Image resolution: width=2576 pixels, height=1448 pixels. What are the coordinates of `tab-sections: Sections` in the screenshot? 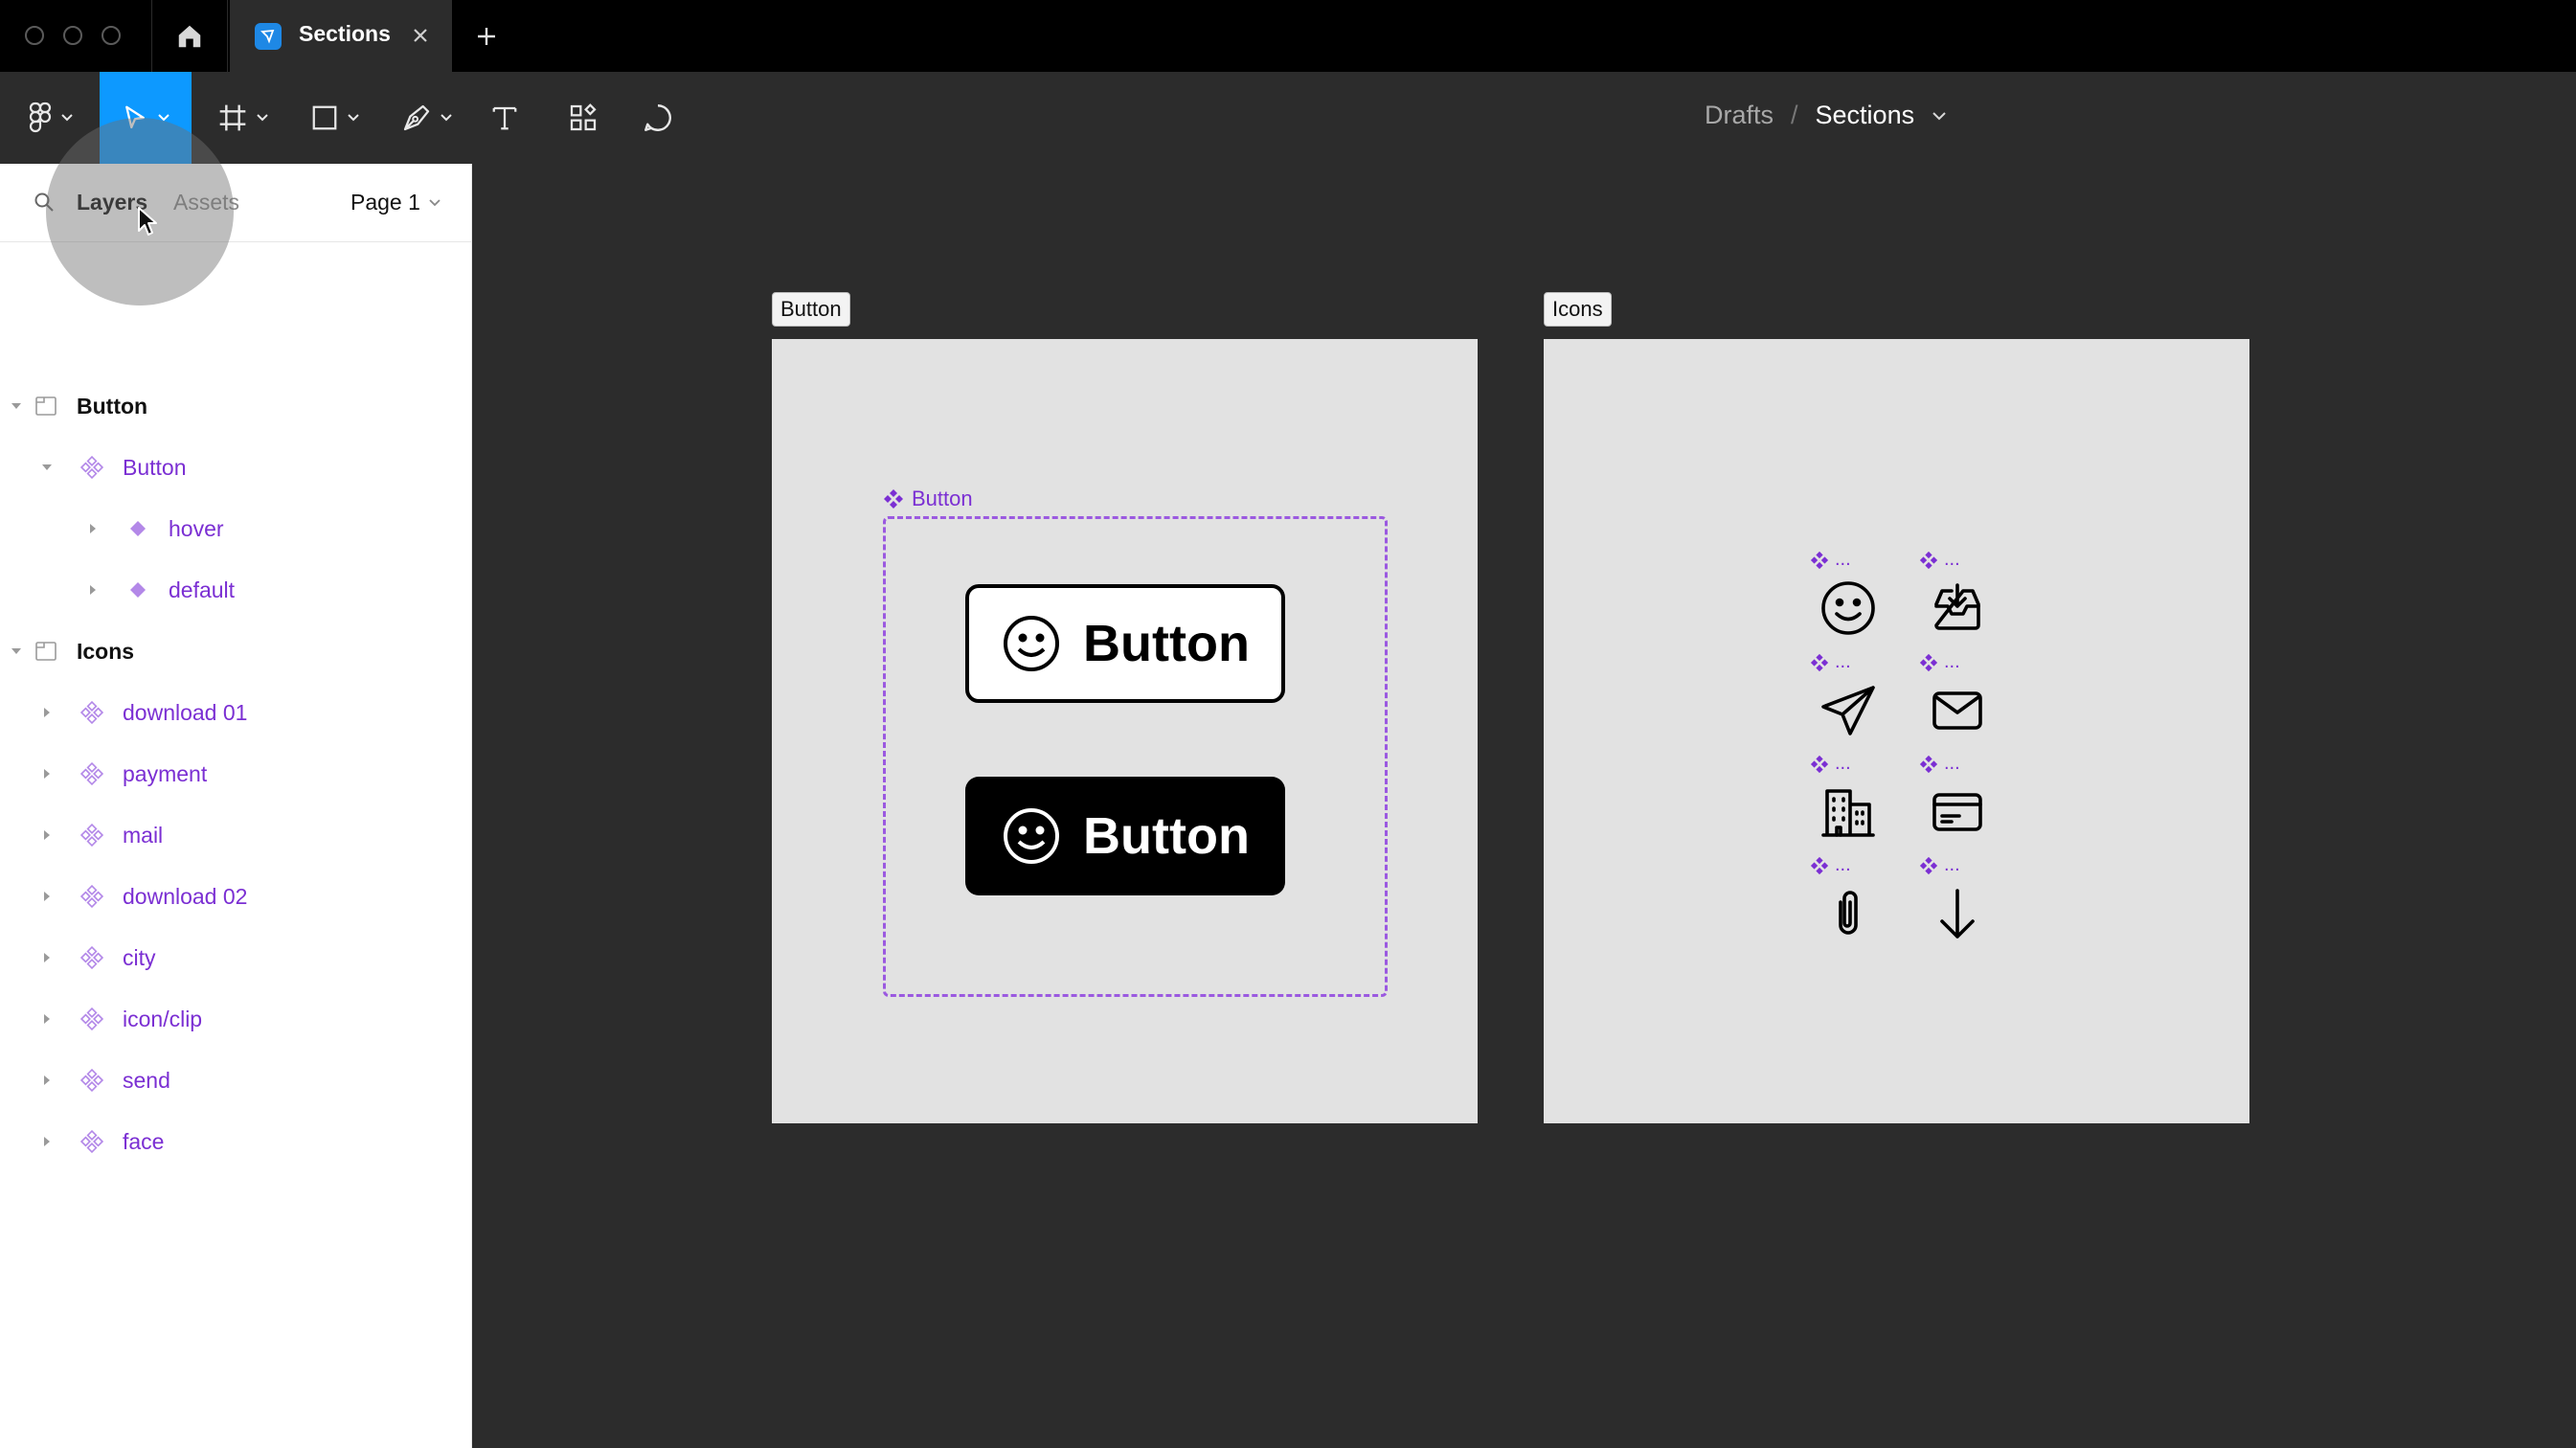 It's located at (341, 36).